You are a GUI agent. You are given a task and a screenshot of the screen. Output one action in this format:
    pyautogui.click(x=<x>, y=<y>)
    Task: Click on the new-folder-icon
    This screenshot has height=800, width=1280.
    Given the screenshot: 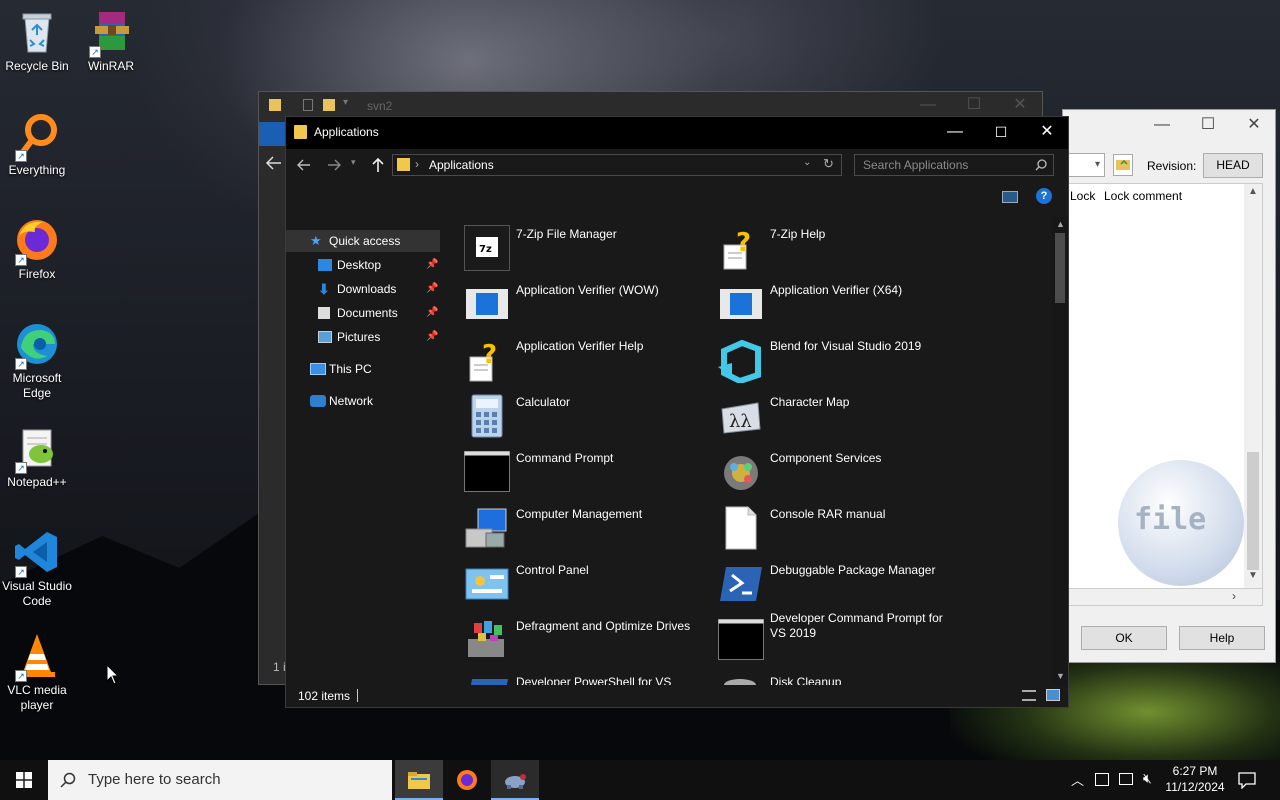 What is the action you would take?
    pyautogui.click(x=329, y=105)
    